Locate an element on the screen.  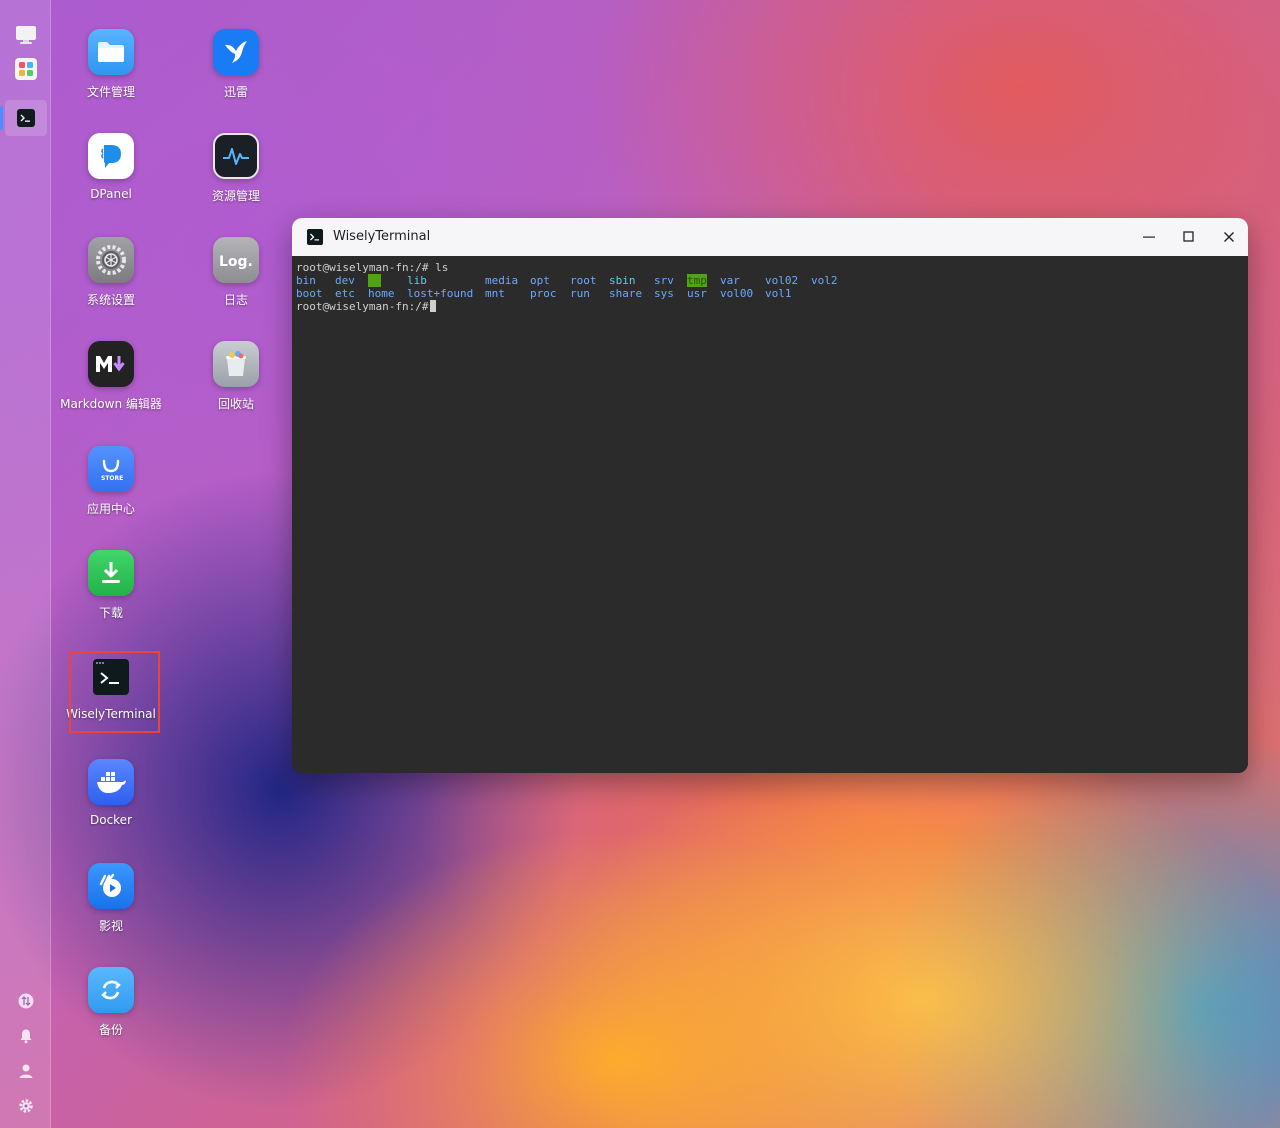
backup-icon is located at coordinates (111, 990).